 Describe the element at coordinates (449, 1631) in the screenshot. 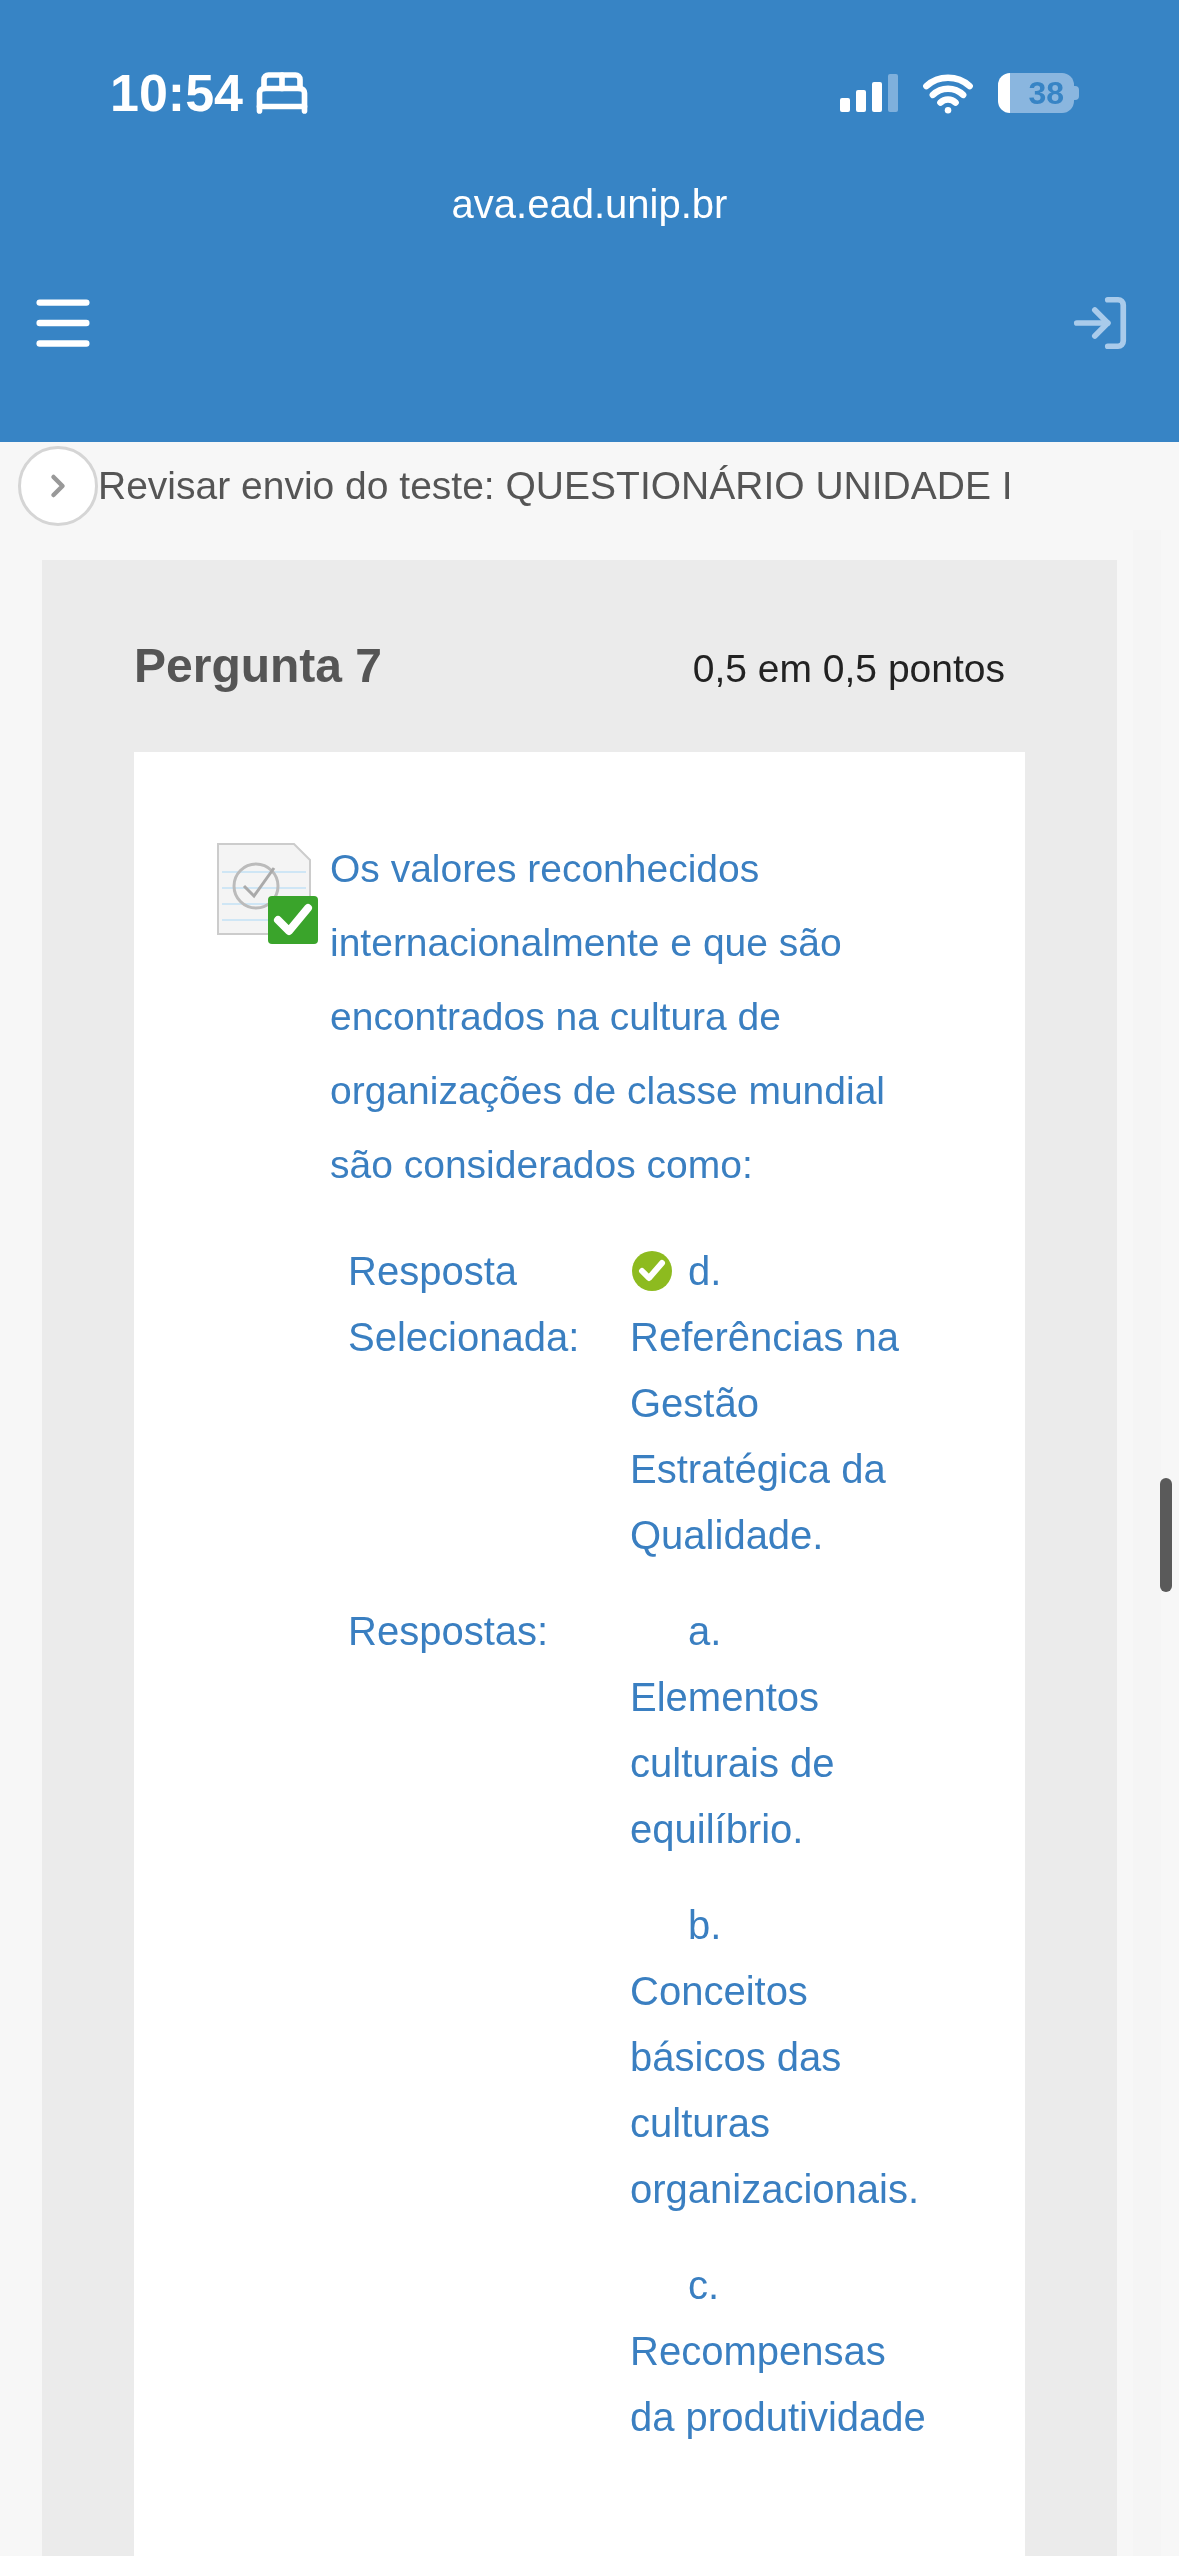

I see `answers-label: Respostas:` at that location.